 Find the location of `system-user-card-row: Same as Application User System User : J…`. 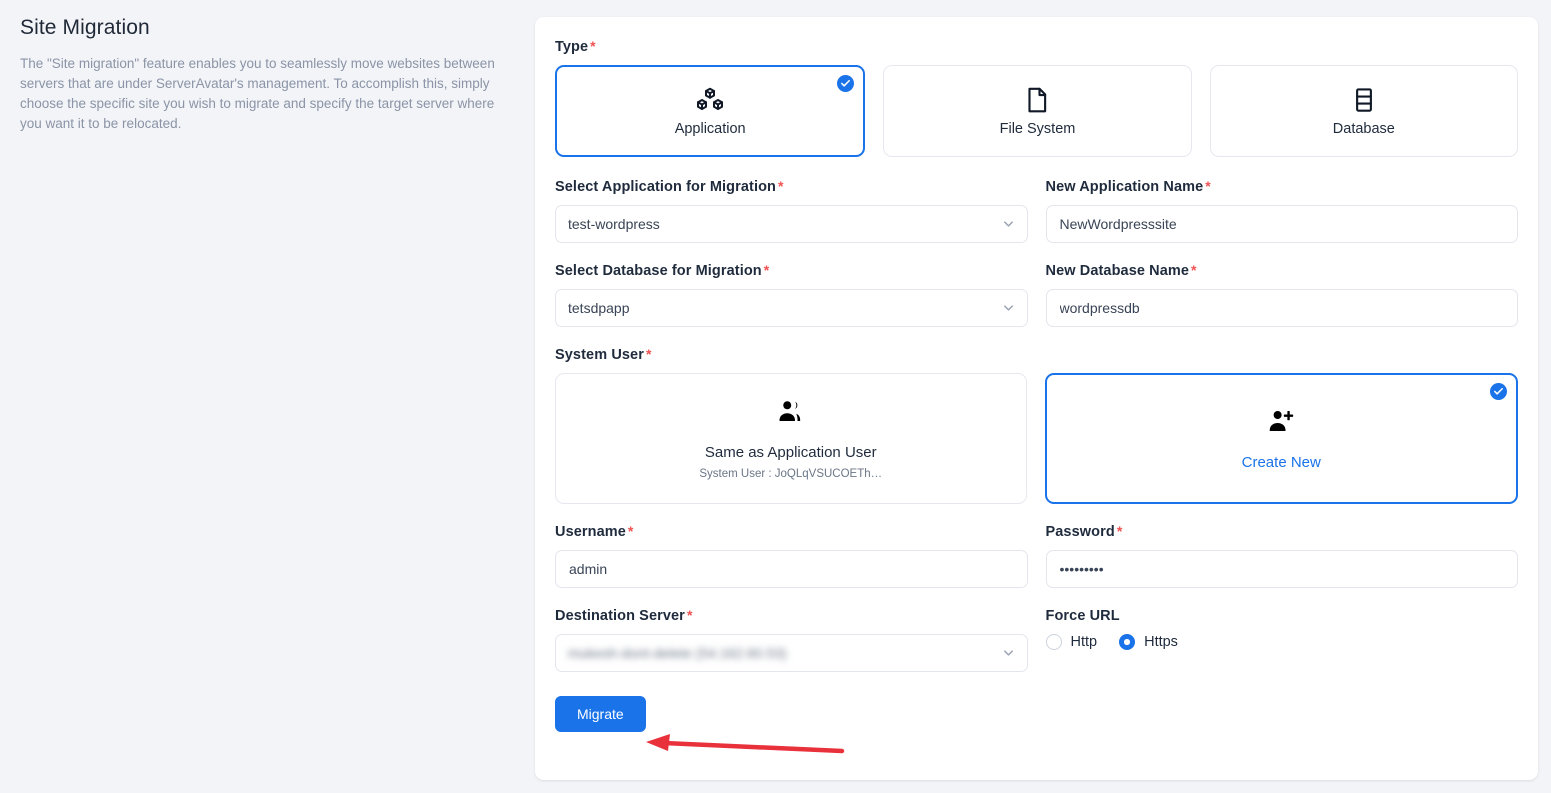

system-user-card-row: Same as Application User System User : J… is located at coordinates (1036, 438).